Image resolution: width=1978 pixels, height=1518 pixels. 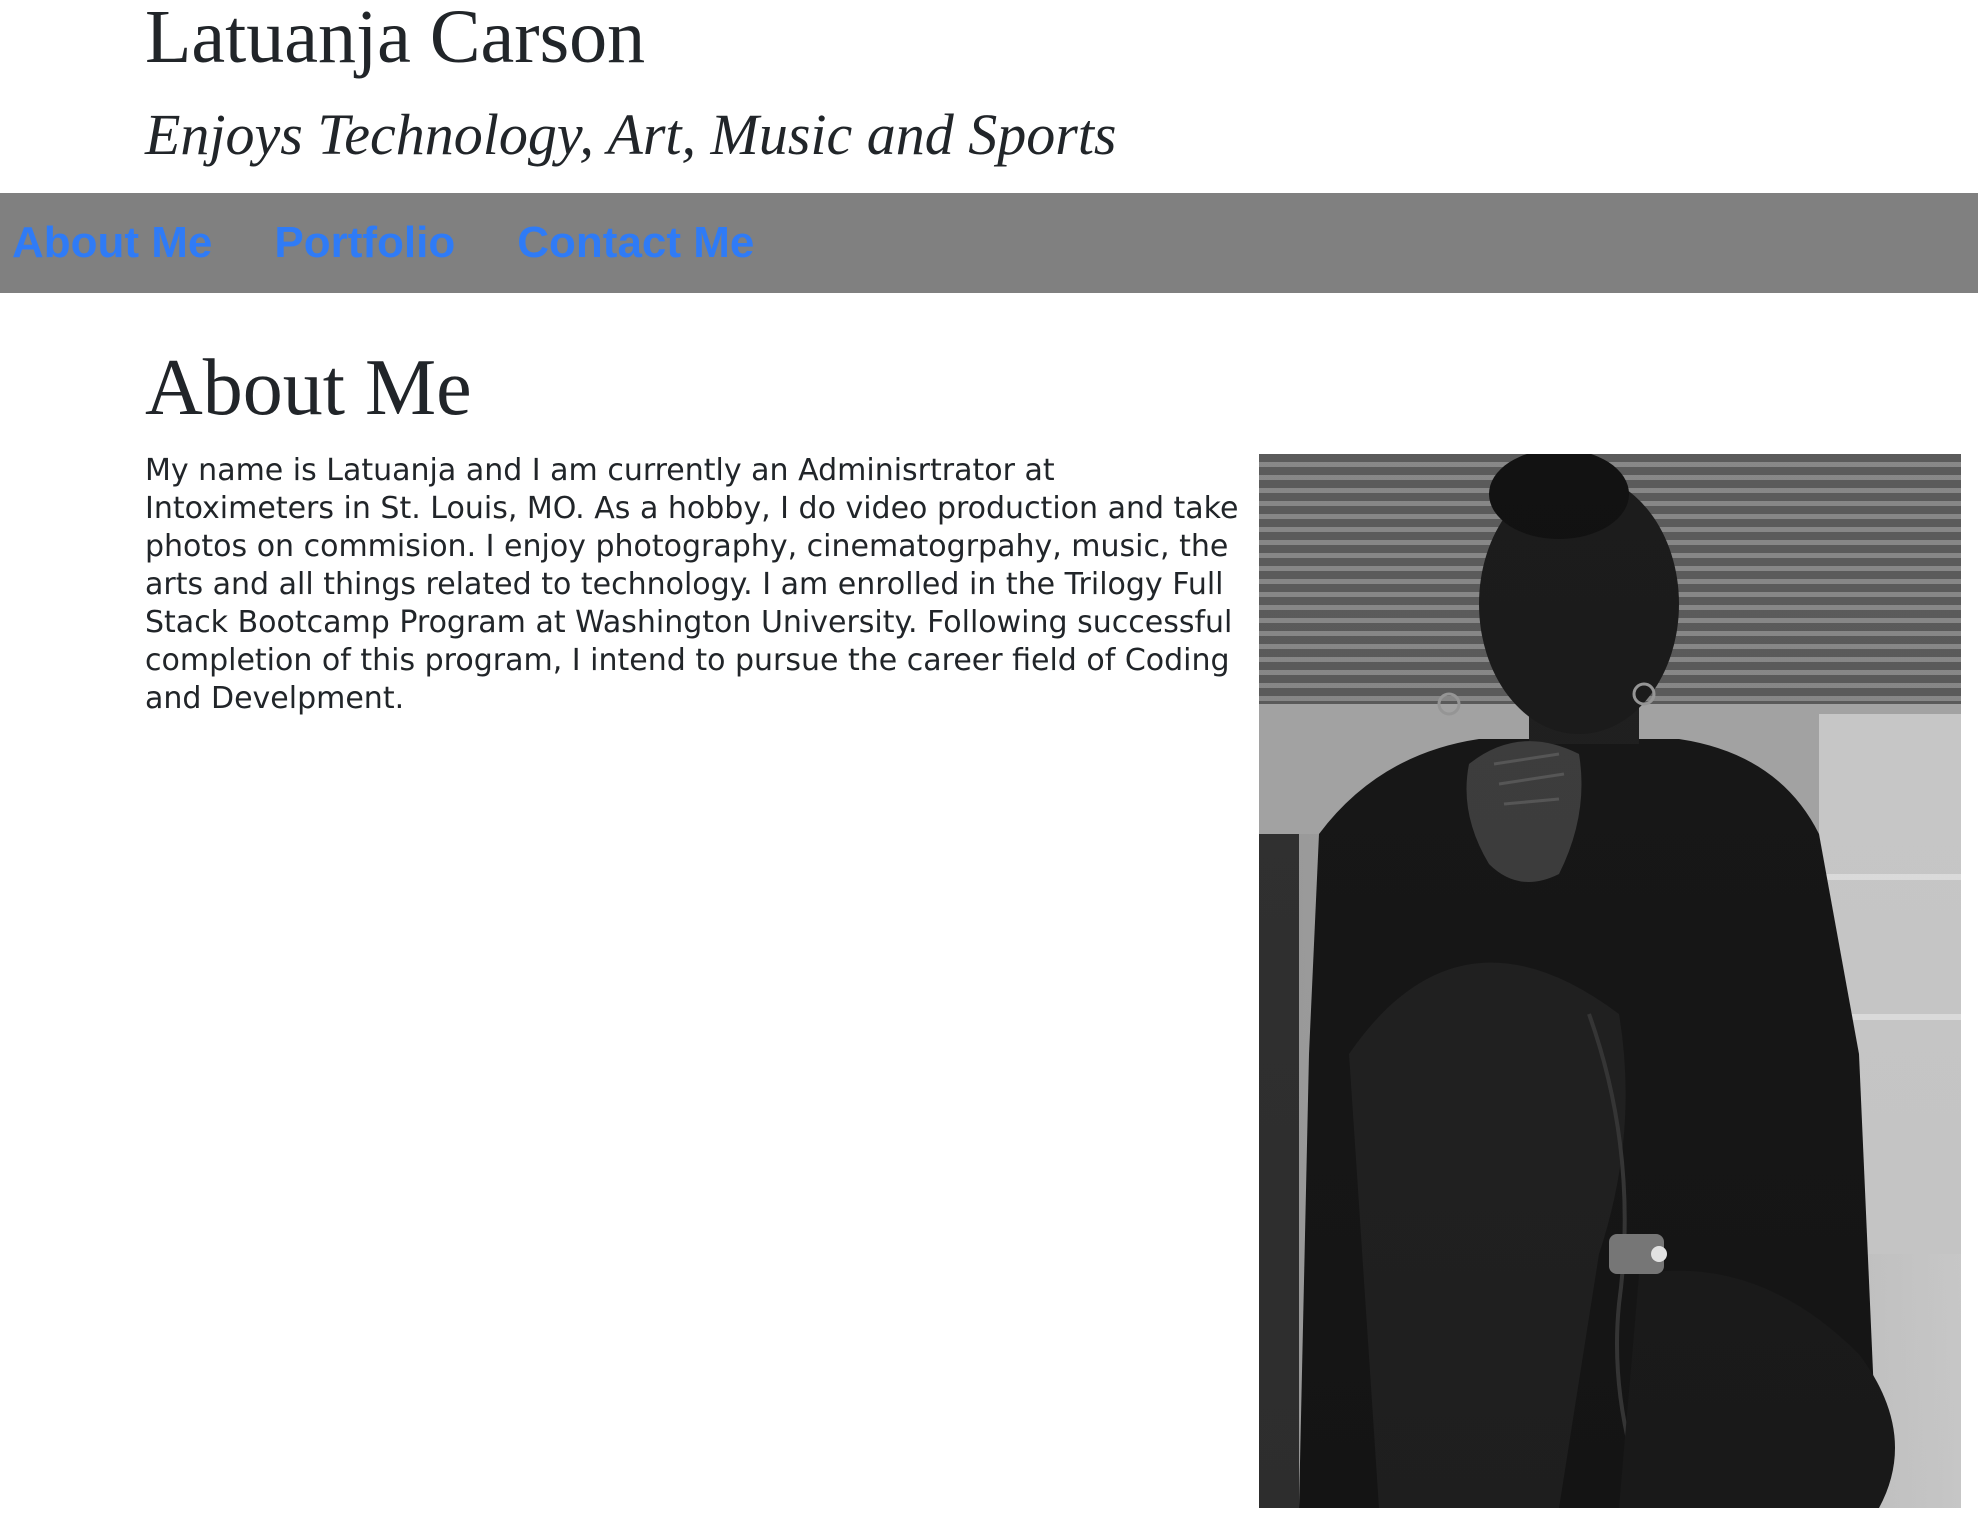 I want to click on site-title: Latuanja Carson, so click(x=395, y=39).